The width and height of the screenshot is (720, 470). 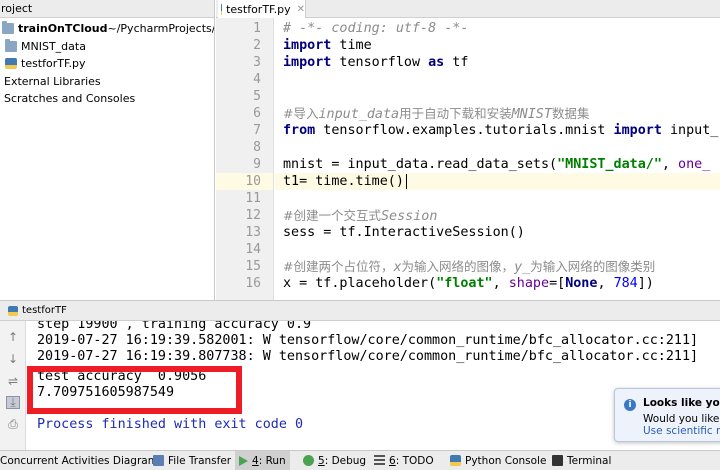 I want to click on terminal-button: Terminal, so click(x=581, y=460).